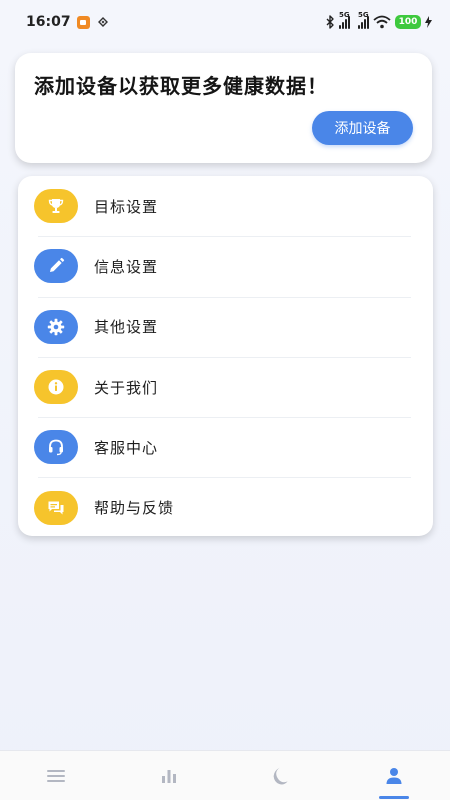 Image resolution: width=450 pixels, height=800 pixels. I want to click on trophy-icon, so click(56, 206).